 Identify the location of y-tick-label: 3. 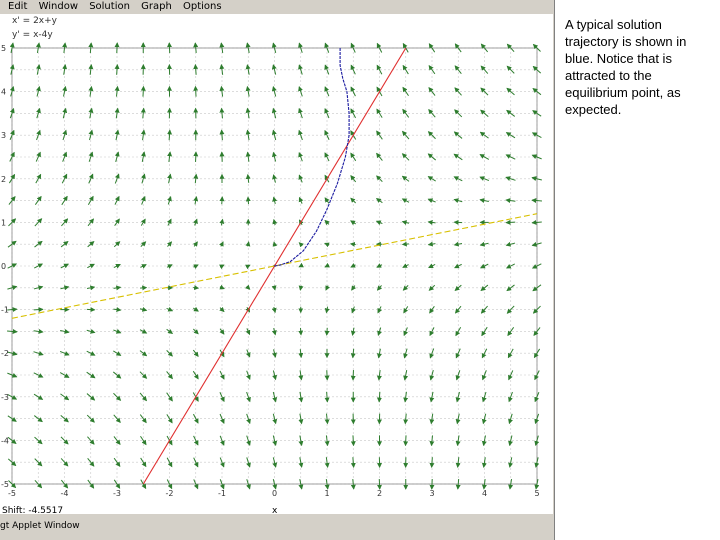
(3, 135).